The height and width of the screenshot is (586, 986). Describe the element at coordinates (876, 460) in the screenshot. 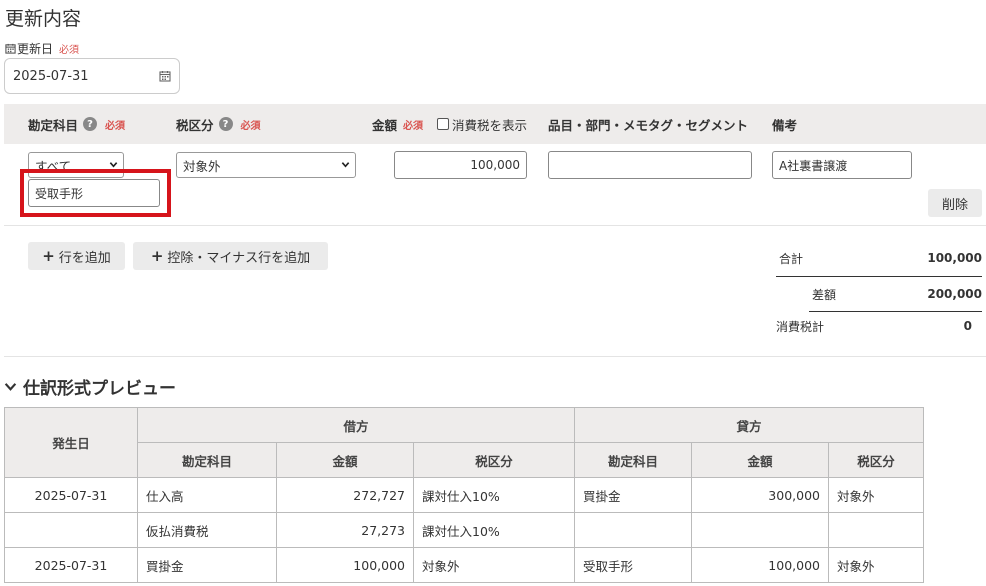

I see `header-credit-tax: 税区分` at that location.